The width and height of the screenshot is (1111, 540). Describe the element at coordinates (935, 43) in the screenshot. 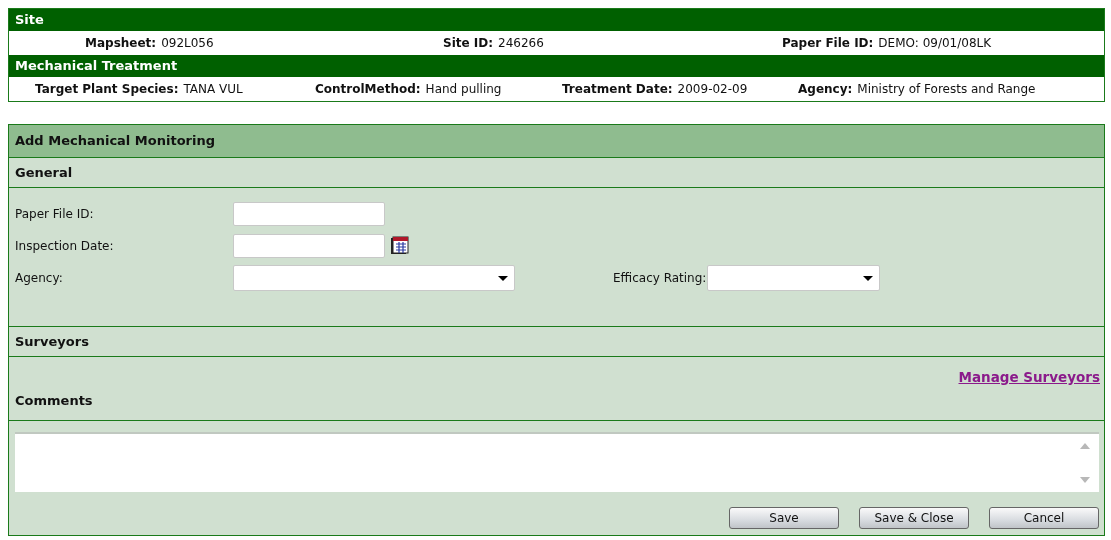

I see `field-value: DEMO: 09/01/08LK` at that location.